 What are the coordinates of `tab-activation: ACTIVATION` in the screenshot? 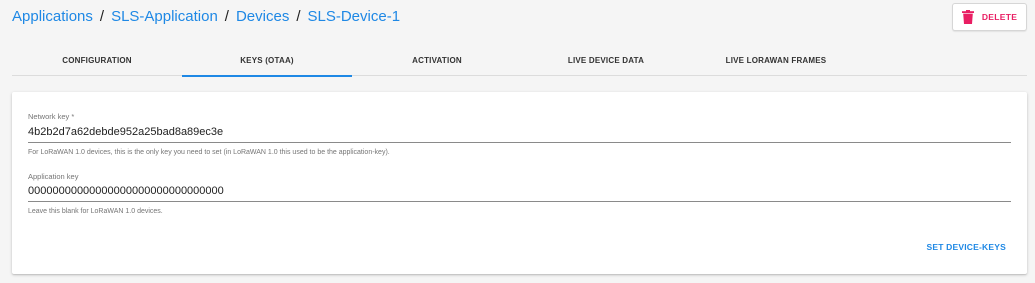 It's located at (437, 63).